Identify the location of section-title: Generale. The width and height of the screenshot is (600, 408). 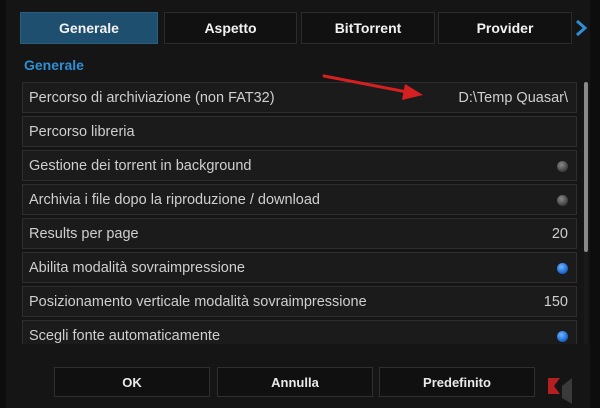
(54, 65).